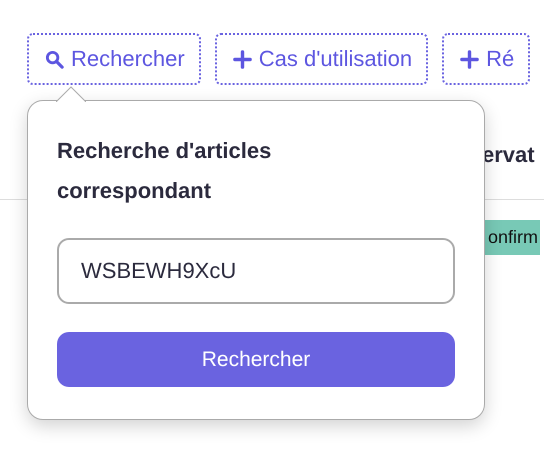 The height and width of the screenshot is (472, 544). Describe the element at coordinates (256, 359) in the screenshot. I see `search-submit-button: Rechercher` at that location.